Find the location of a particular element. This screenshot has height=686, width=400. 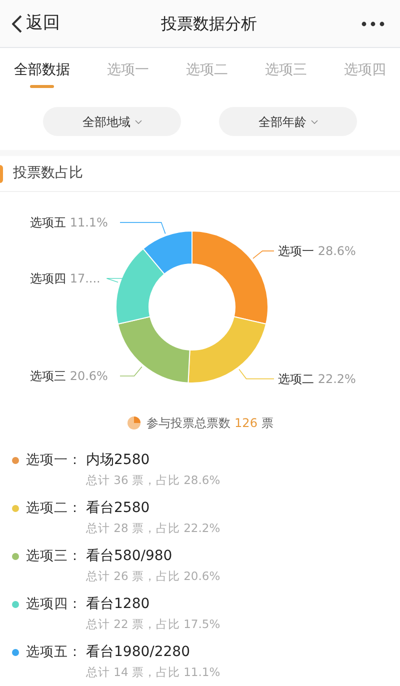

option-label: 选项二： is located at coordinates (54, 508).